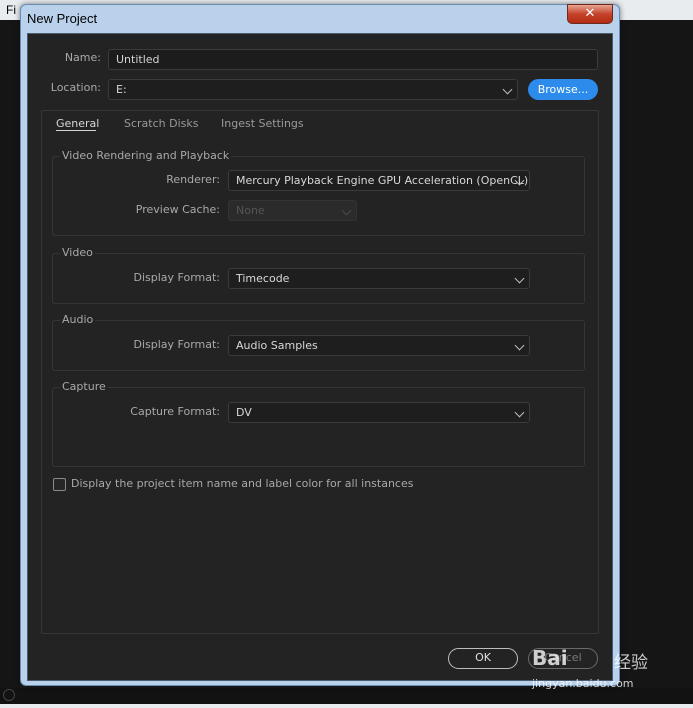 The image size is (693, 708). What do you see at coordinates (146, 155) in the screenshot?
I see `video-rendering-title: Video Rendering and Playback` at bounding box center [146, 155].